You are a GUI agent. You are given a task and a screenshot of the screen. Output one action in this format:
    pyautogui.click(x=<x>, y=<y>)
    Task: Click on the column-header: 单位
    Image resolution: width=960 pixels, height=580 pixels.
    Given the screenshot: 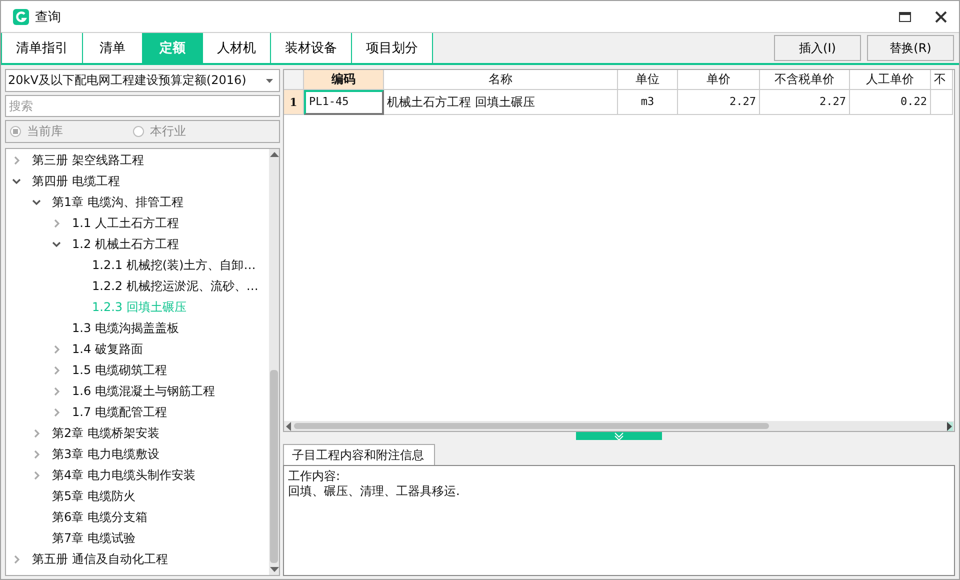 What is the action you would take?
    pyautogui.click(x=648, y=80)
    